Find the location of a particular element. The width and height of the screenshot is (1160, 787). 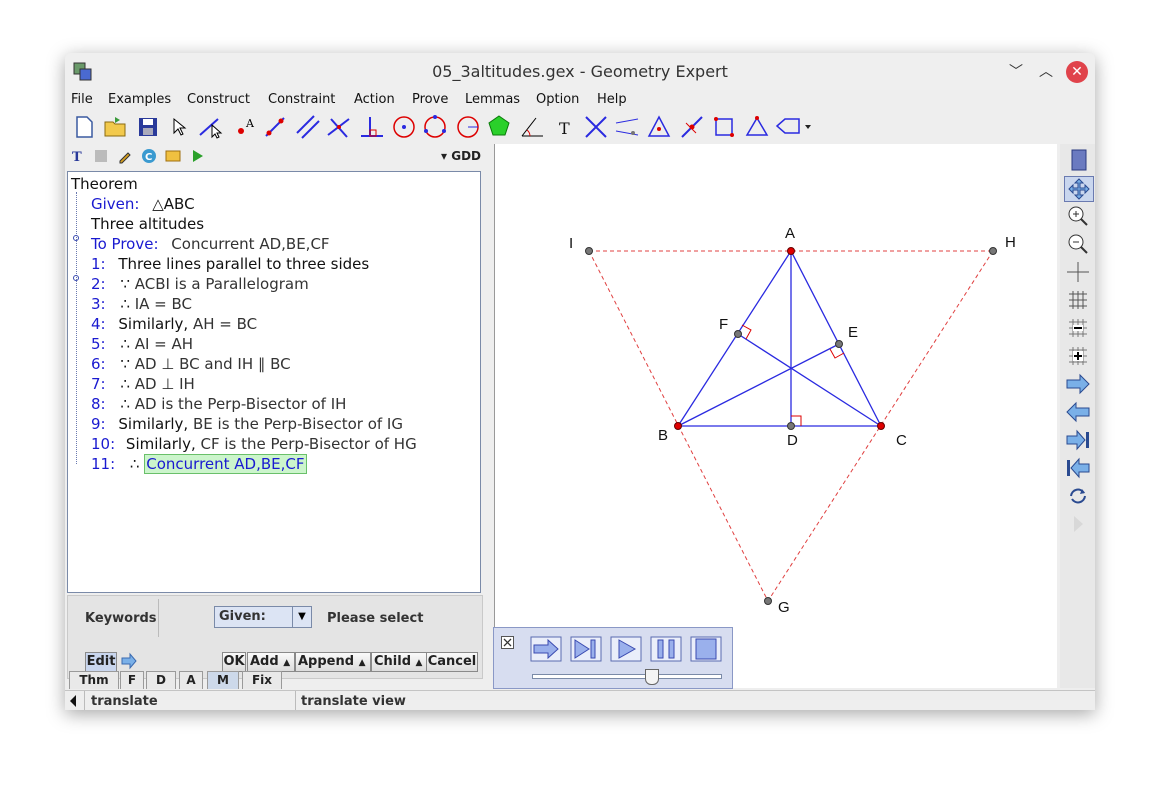

chevron-down-icon: ▼ is located at coordinates (301, 617).